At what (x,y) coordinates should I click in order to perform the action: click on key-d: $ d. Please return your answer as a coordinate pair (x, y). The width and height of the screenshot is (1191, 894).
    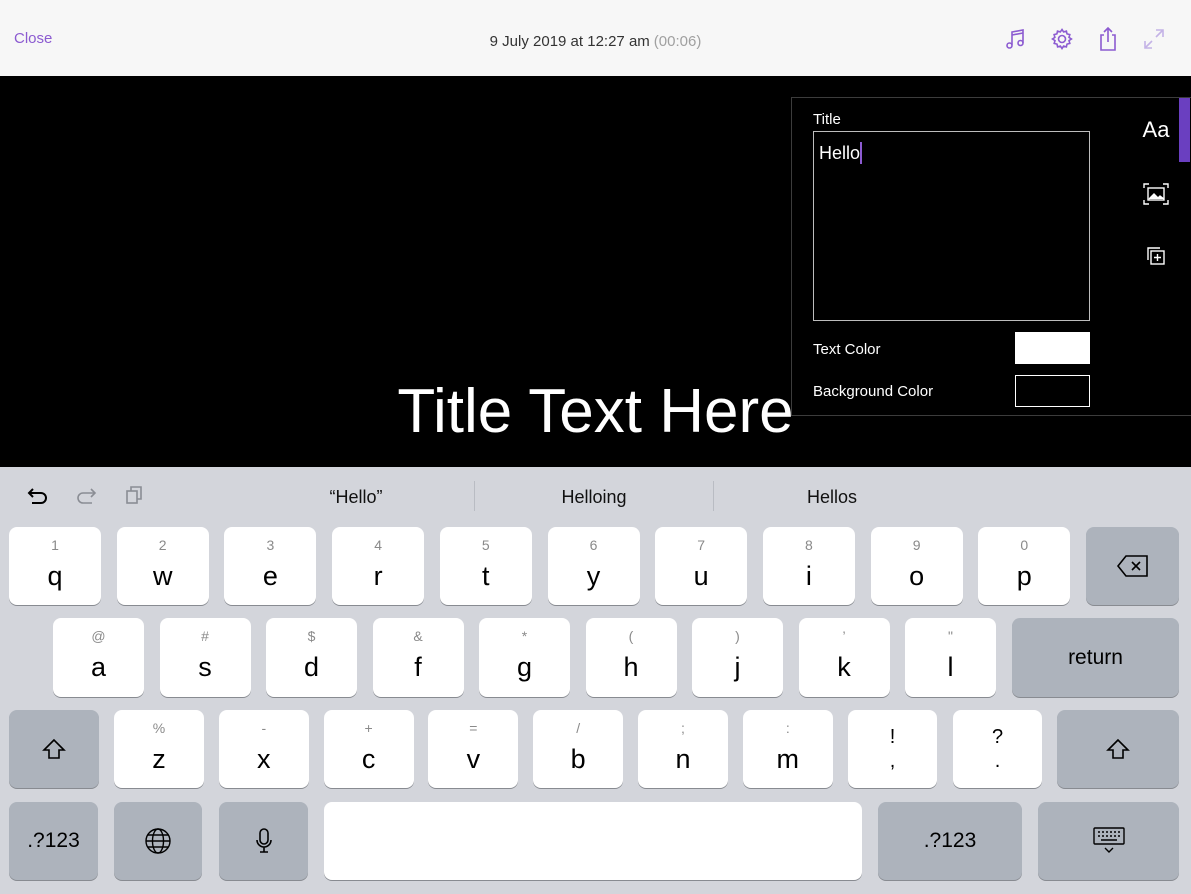
    Looking at the image, I should click on (311, 657).